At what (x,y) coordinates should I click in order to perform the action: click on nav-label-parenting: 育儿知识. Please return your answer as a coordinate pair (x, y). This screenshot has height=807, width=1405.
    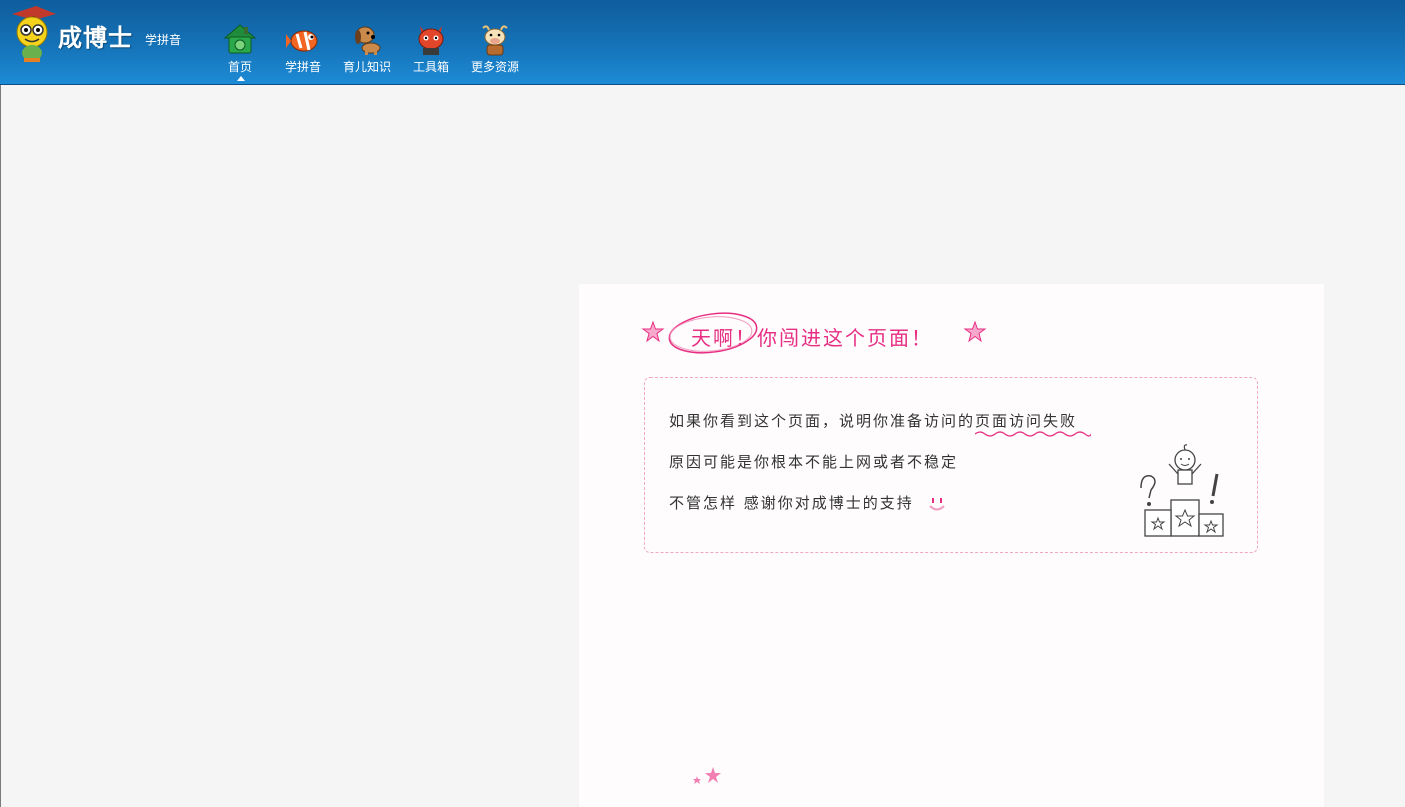
    Looking at the image, I should click on (366, 67).